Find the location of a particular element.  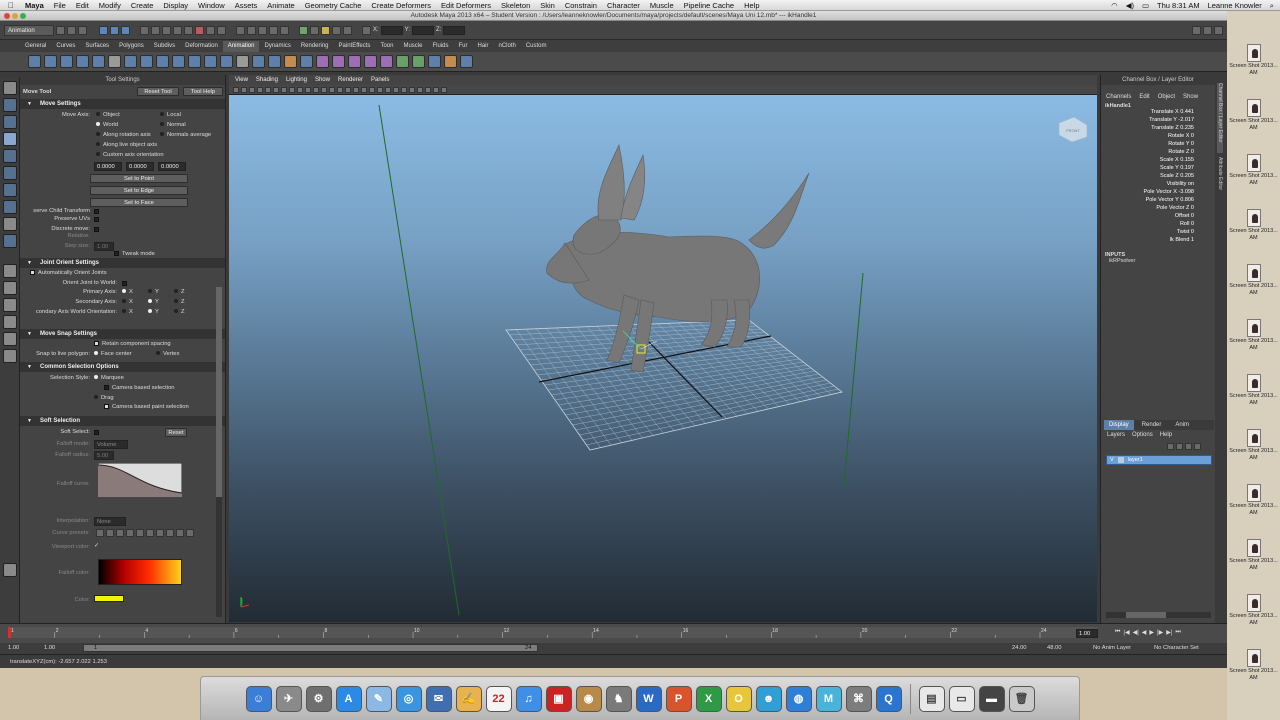

layer-scrollbar is located at coordinates (1158, 615).